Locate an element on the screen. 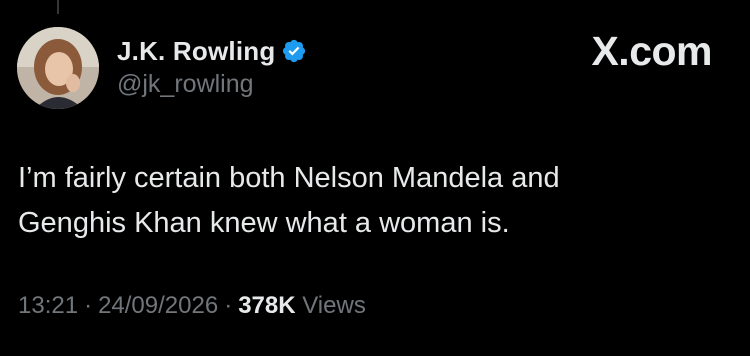 The image size is (750, 356). avatar is located at coordinates (58, 68).